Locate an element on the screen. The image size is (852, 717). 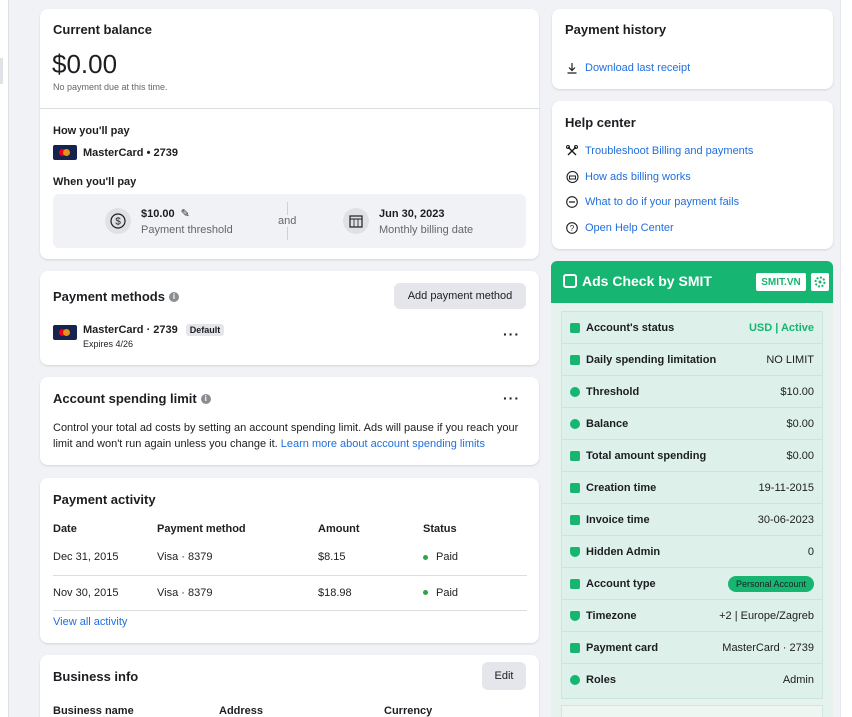
payment-methods-heading: Payment methods i is located at coordinates (116, 296).